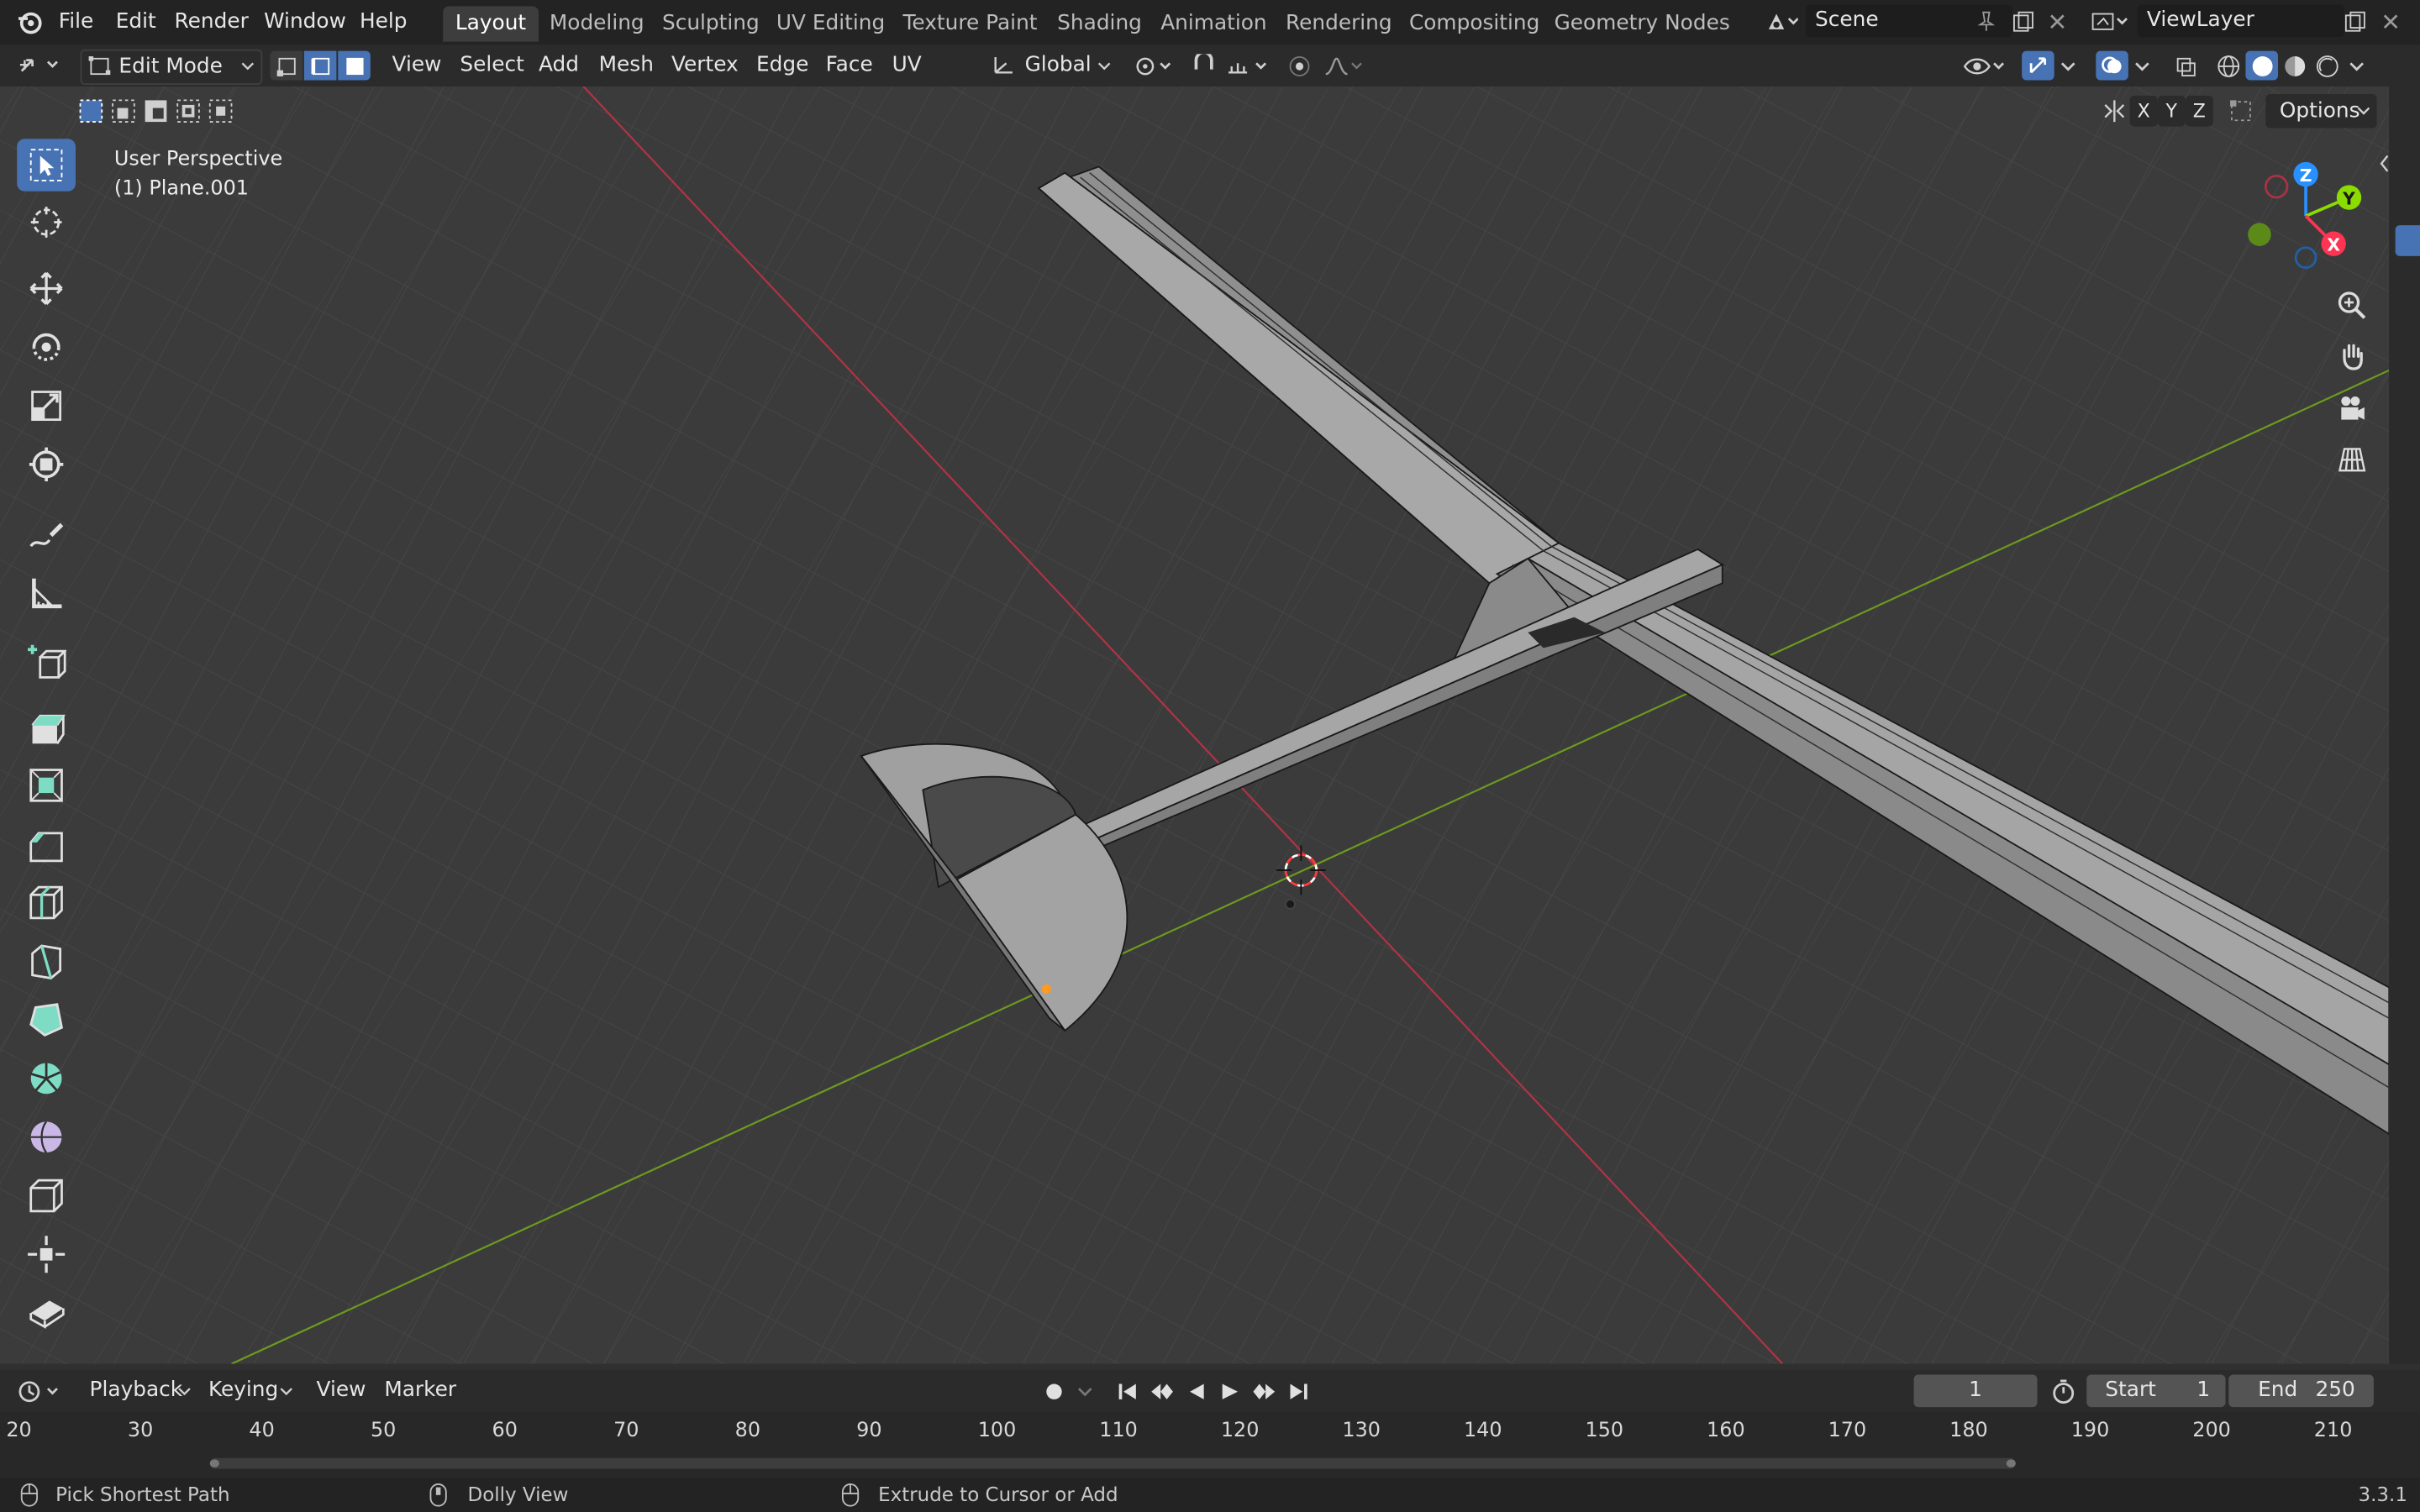  I want to click on workspace-tab-geometry-nodes: Geometry Nodes, so click(1643, 23).